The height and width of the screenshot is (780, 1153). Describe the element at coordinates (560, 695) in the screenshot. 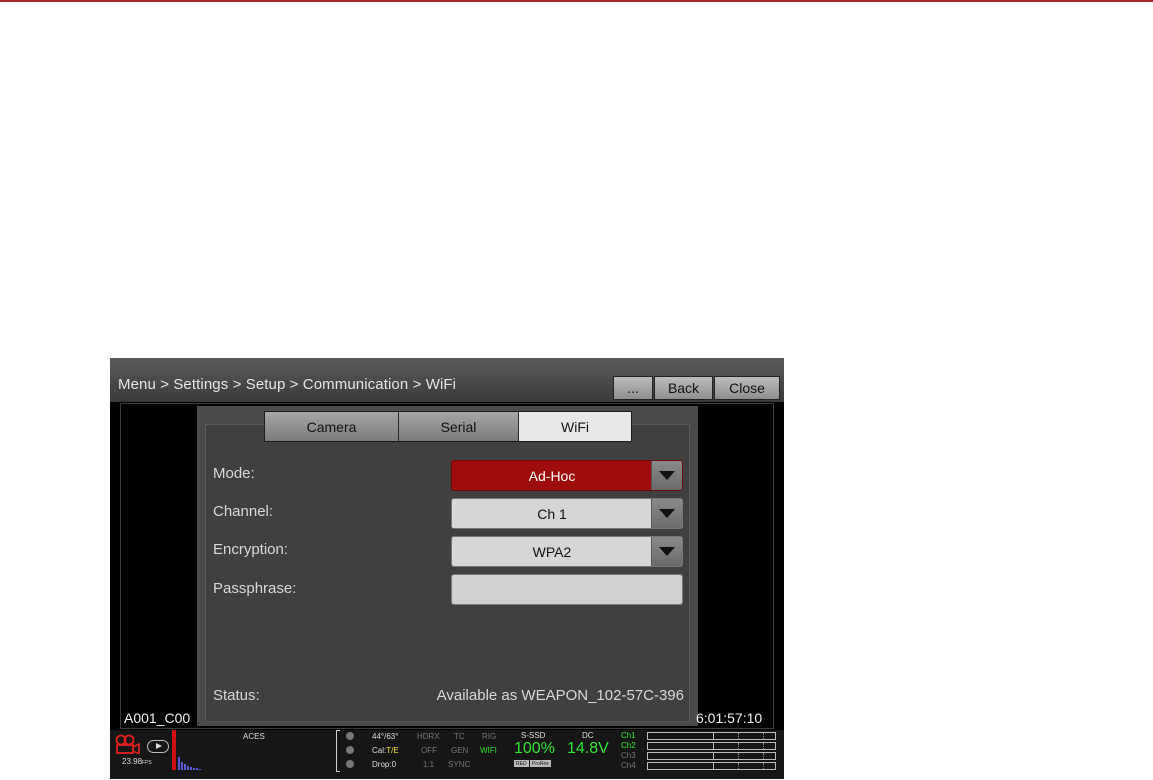

I see `status-value: Available as WEAPON_102-57C-396` at that location.